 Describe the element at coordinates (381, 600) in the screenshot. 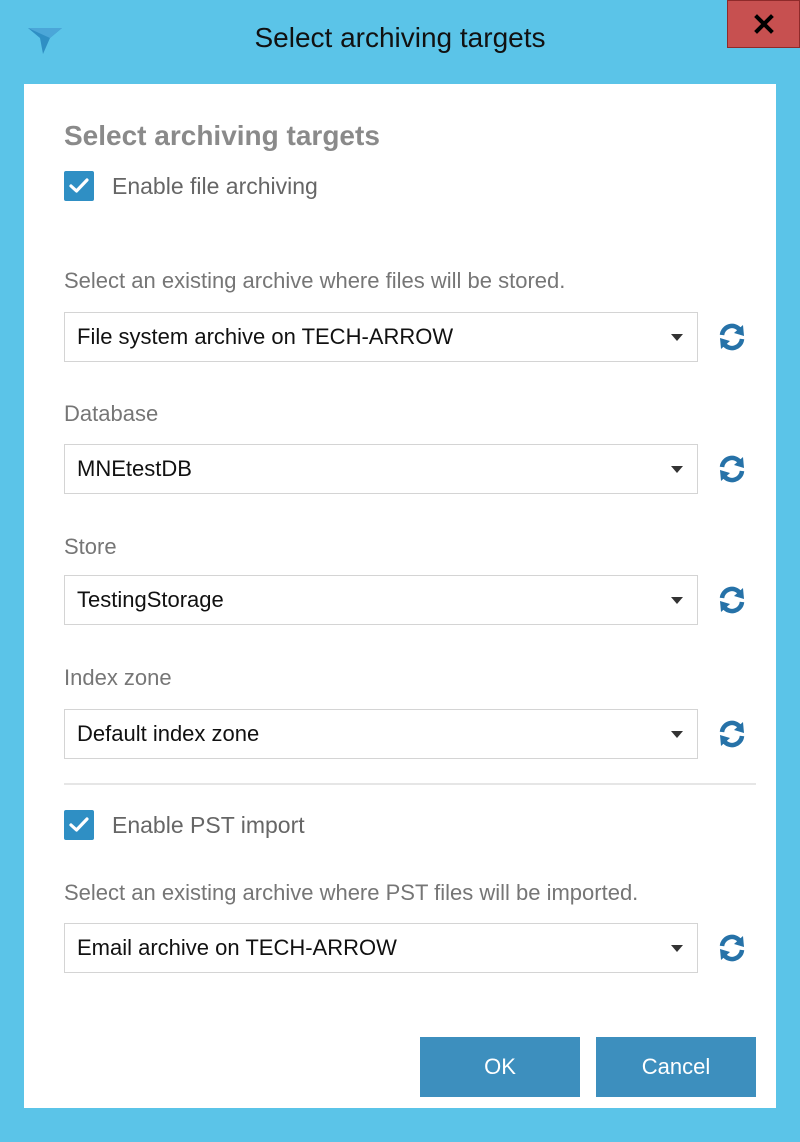

I see `store-select: TestingStorage` at that location.